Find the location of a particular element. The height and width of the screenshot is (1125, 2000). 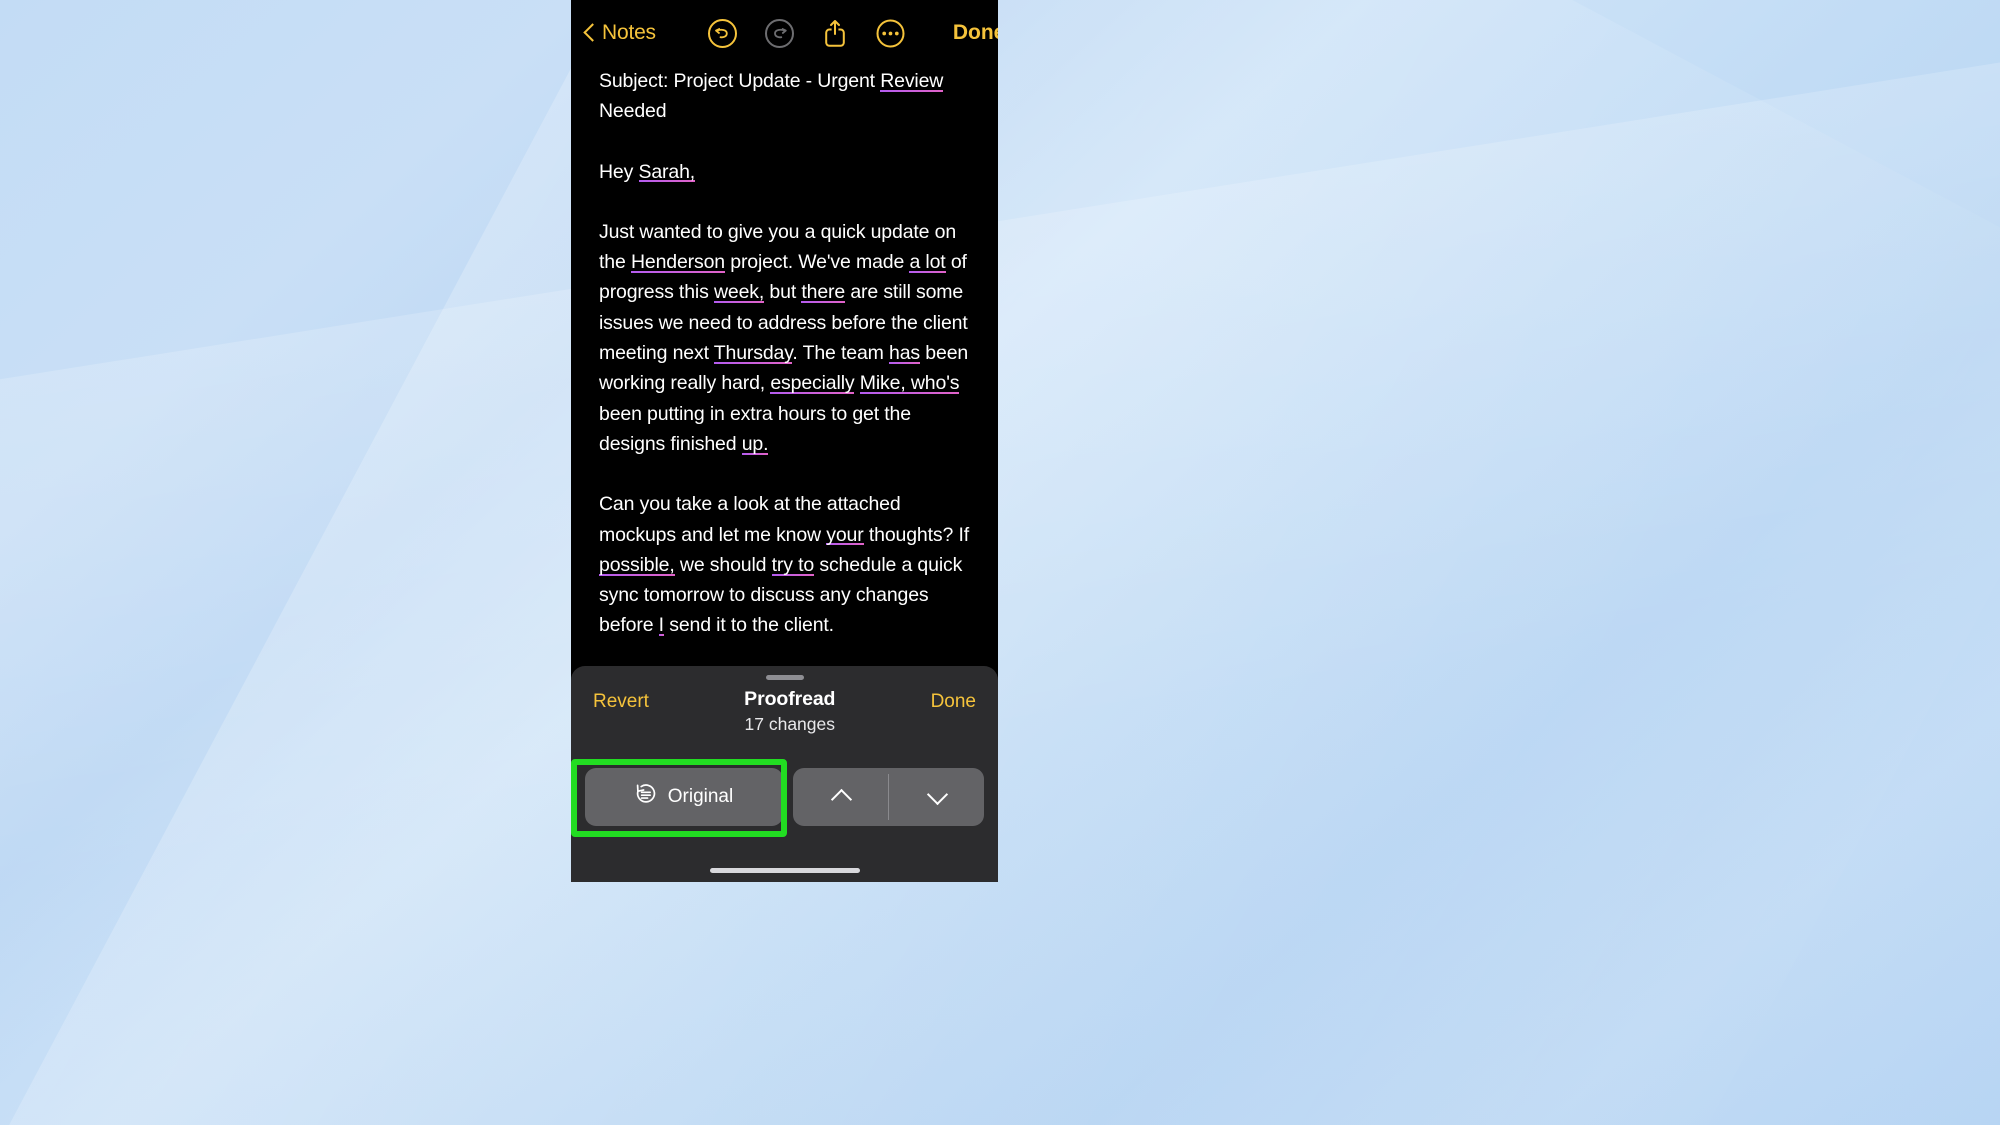

note-text-run: before is located at coordinates (629, 625).